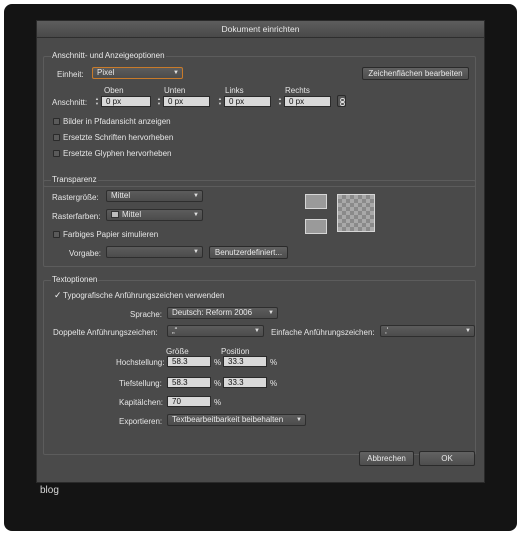 The image size is (521, 535). What do you see at coordinates (140, 362) in the screenshot?
I see `superscript-label: Hochstellung:` at bounding box center [140, 362].